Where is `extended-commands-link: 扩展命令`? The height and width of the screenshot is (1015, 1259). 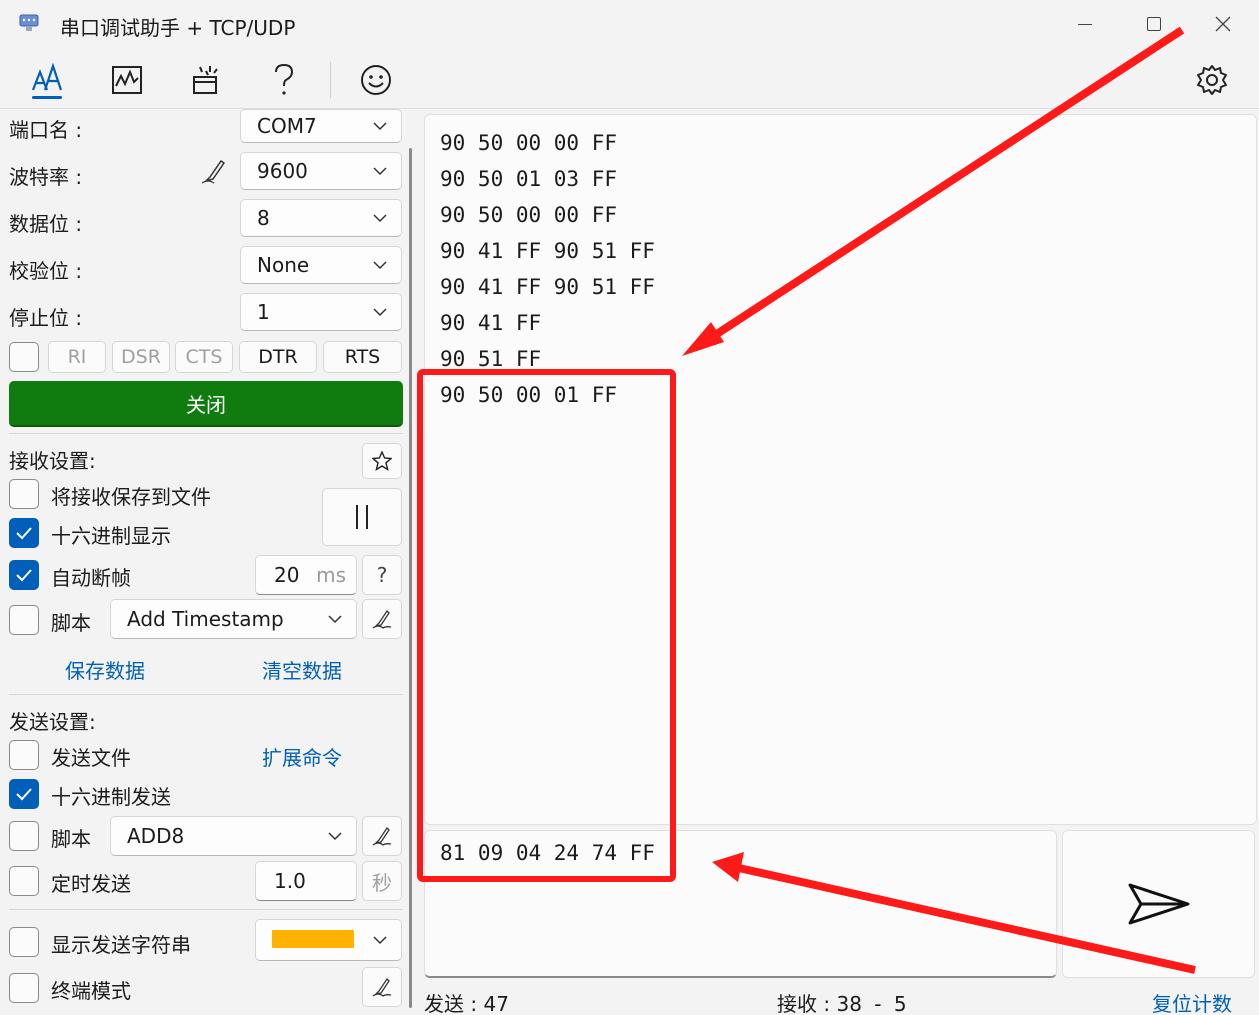 extended-commands-link: 扩展命令 is located at coordinates (302, 756).